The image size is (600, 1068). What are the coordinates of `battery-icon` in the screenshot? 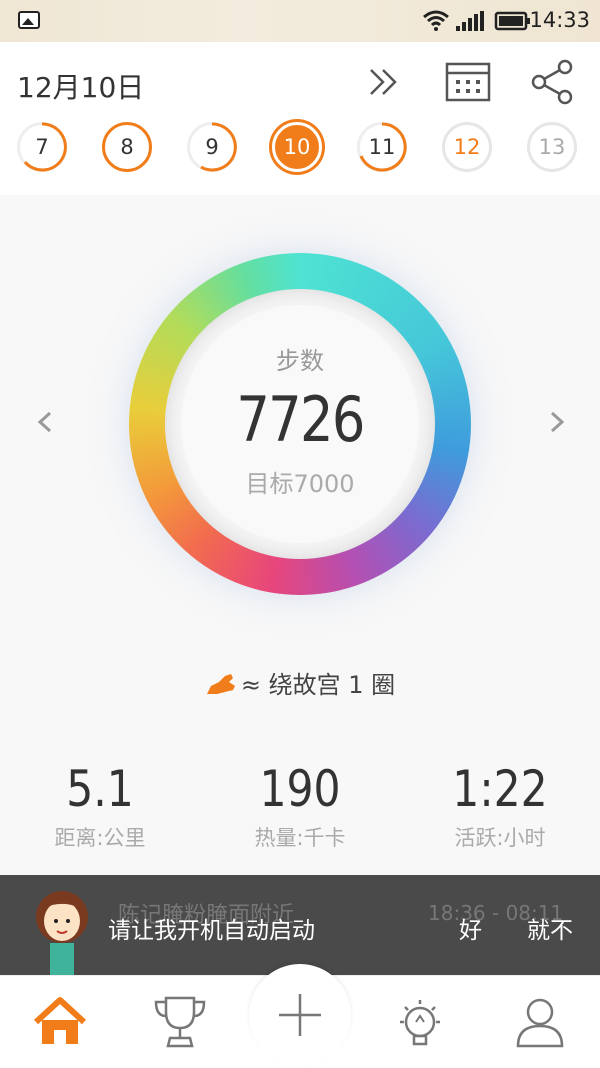 It's located at (512, 21).